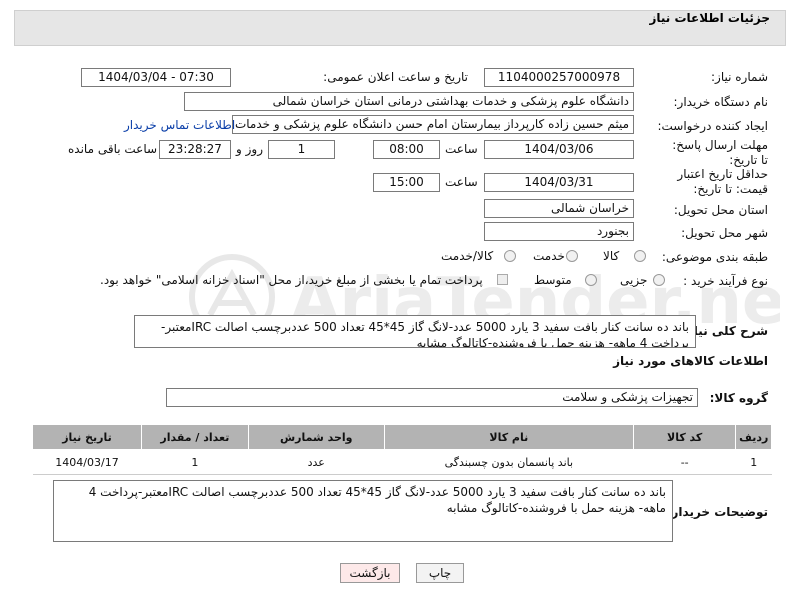 The image size is (788, 598). I want to click on category-option-goods: کالا, so click(611, 256).